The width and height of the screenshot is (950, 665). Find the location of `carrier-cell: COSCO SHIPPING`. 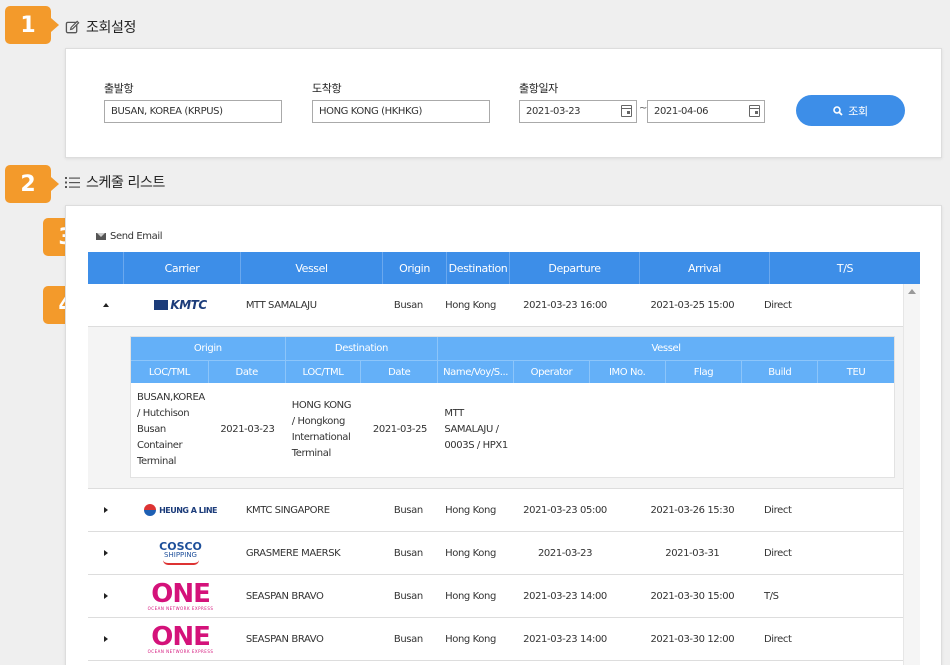

carrier-cell: COSCO SHIPPING is located at coordinates (180, 553).